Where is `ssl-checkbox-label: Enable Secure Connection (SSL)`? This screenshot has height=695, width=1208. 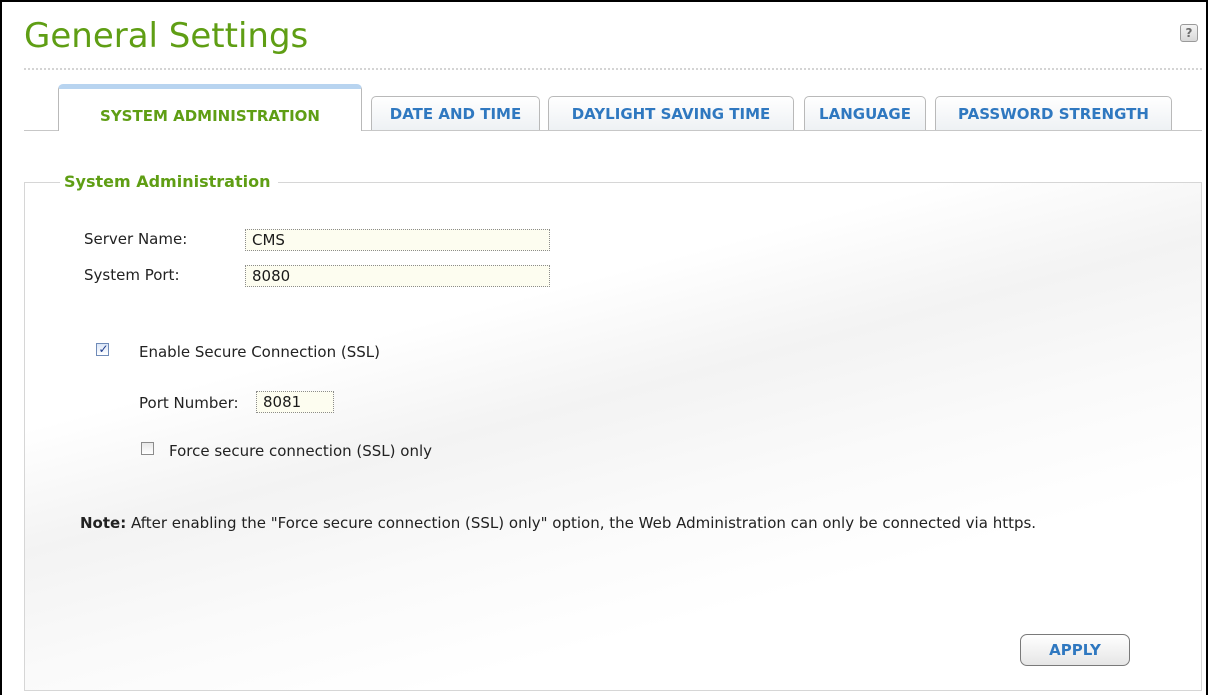
ssl-checkbox-label: Enable Secure Connection (SSL) is located at coordinates (259, 352).